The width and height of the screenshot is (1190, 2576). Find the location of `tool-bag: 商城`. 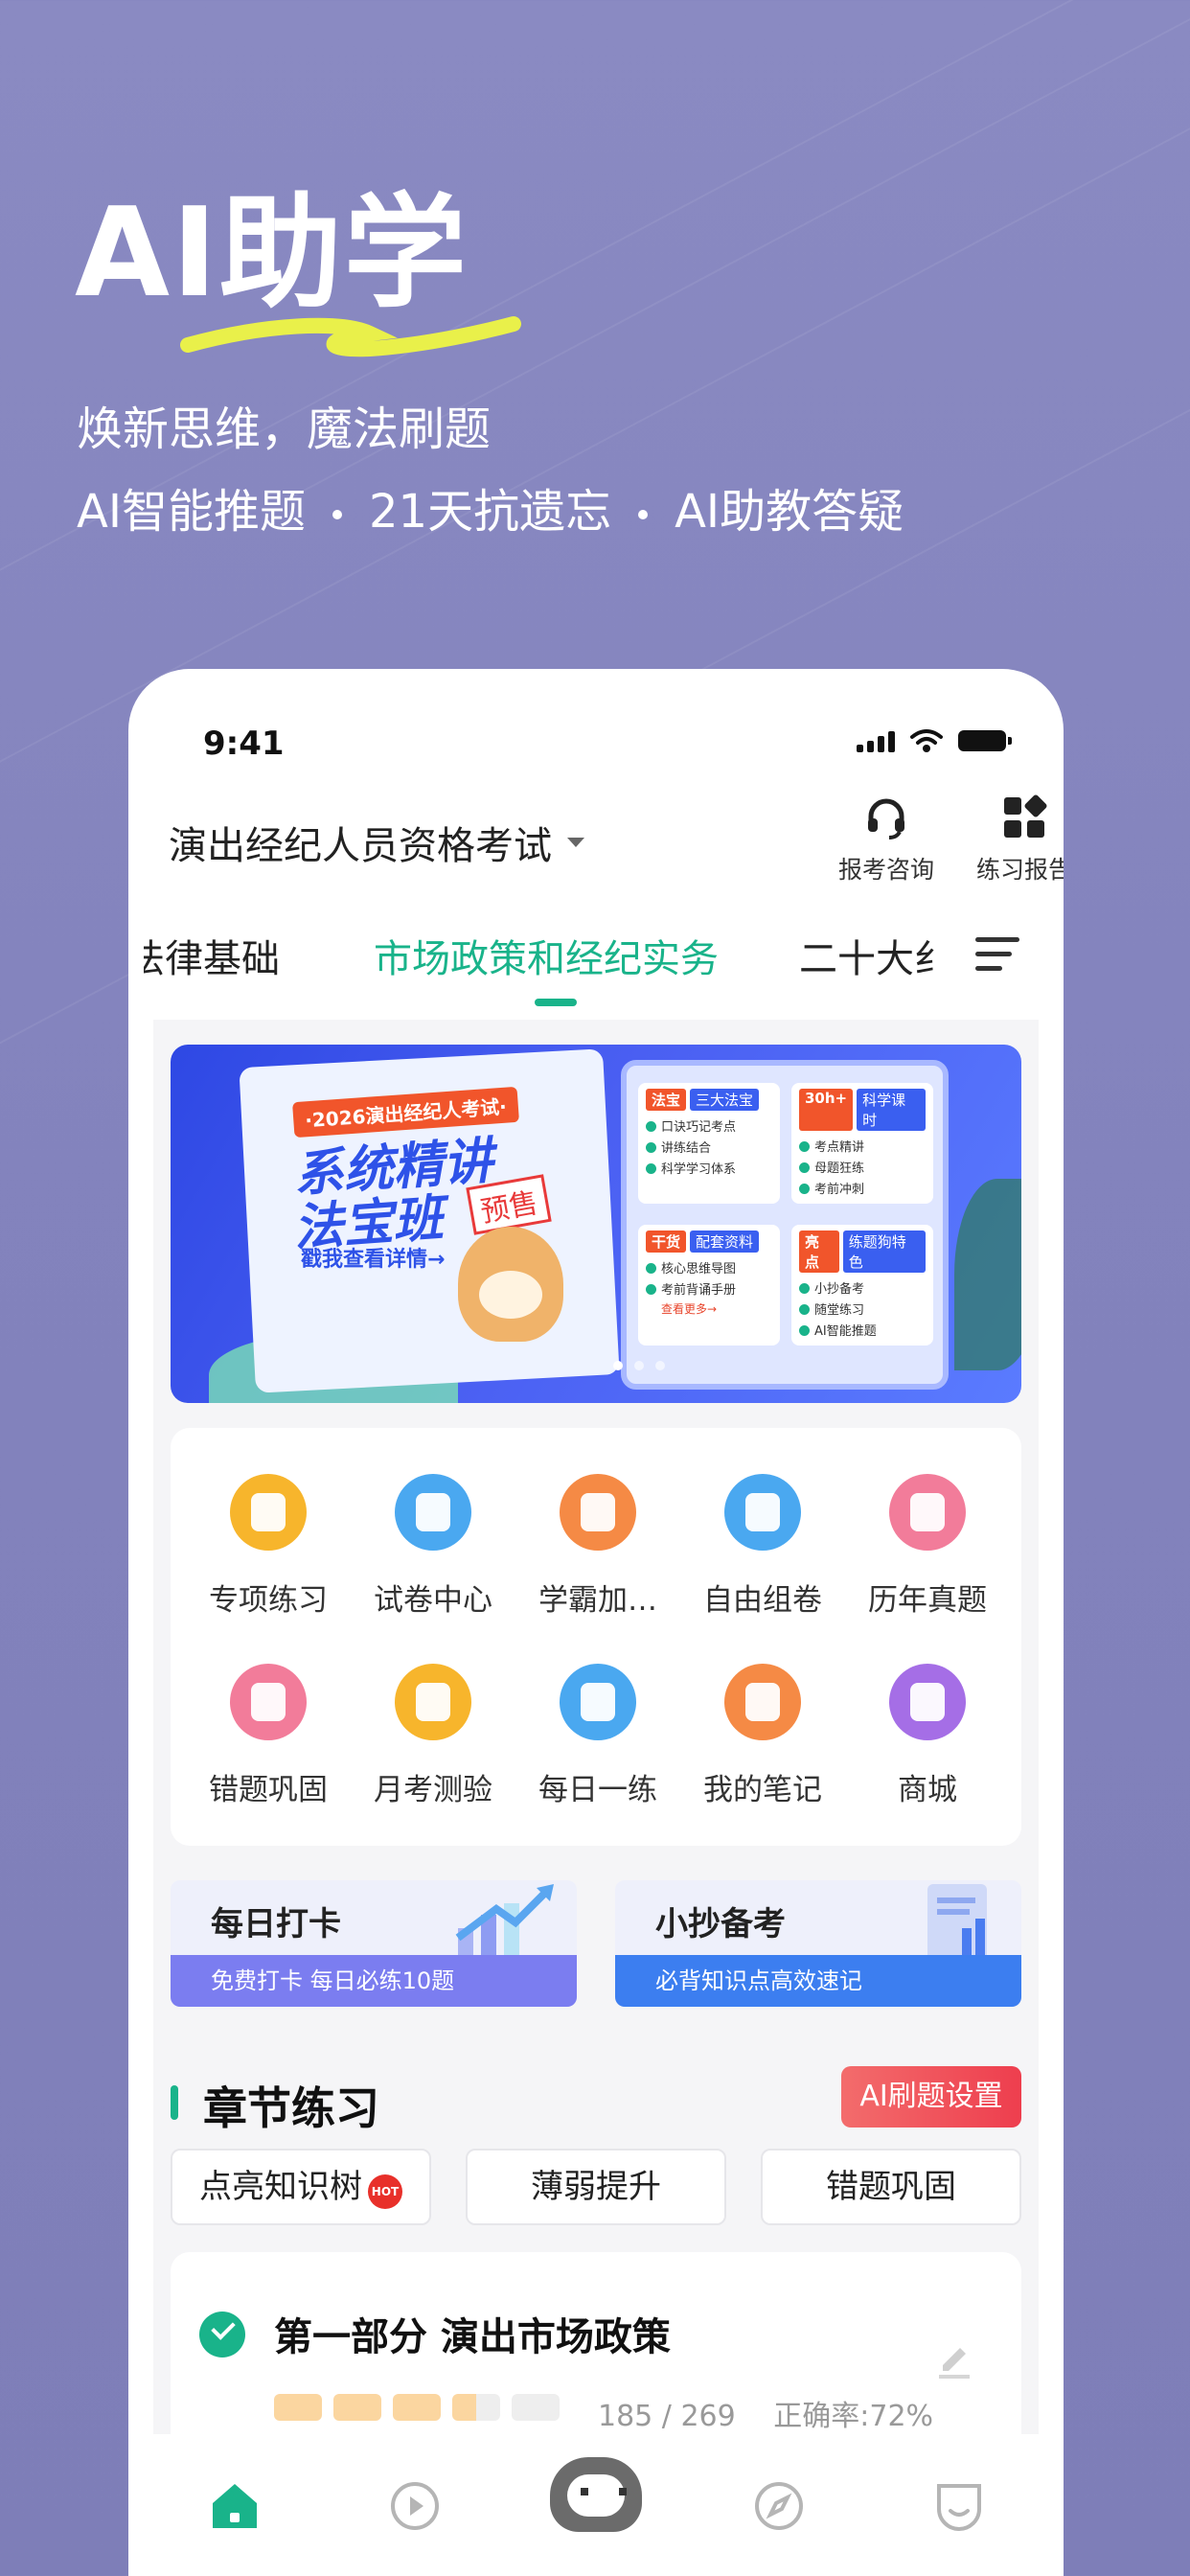

tool-bag: 商城 is located at coordinates (928, 1736).